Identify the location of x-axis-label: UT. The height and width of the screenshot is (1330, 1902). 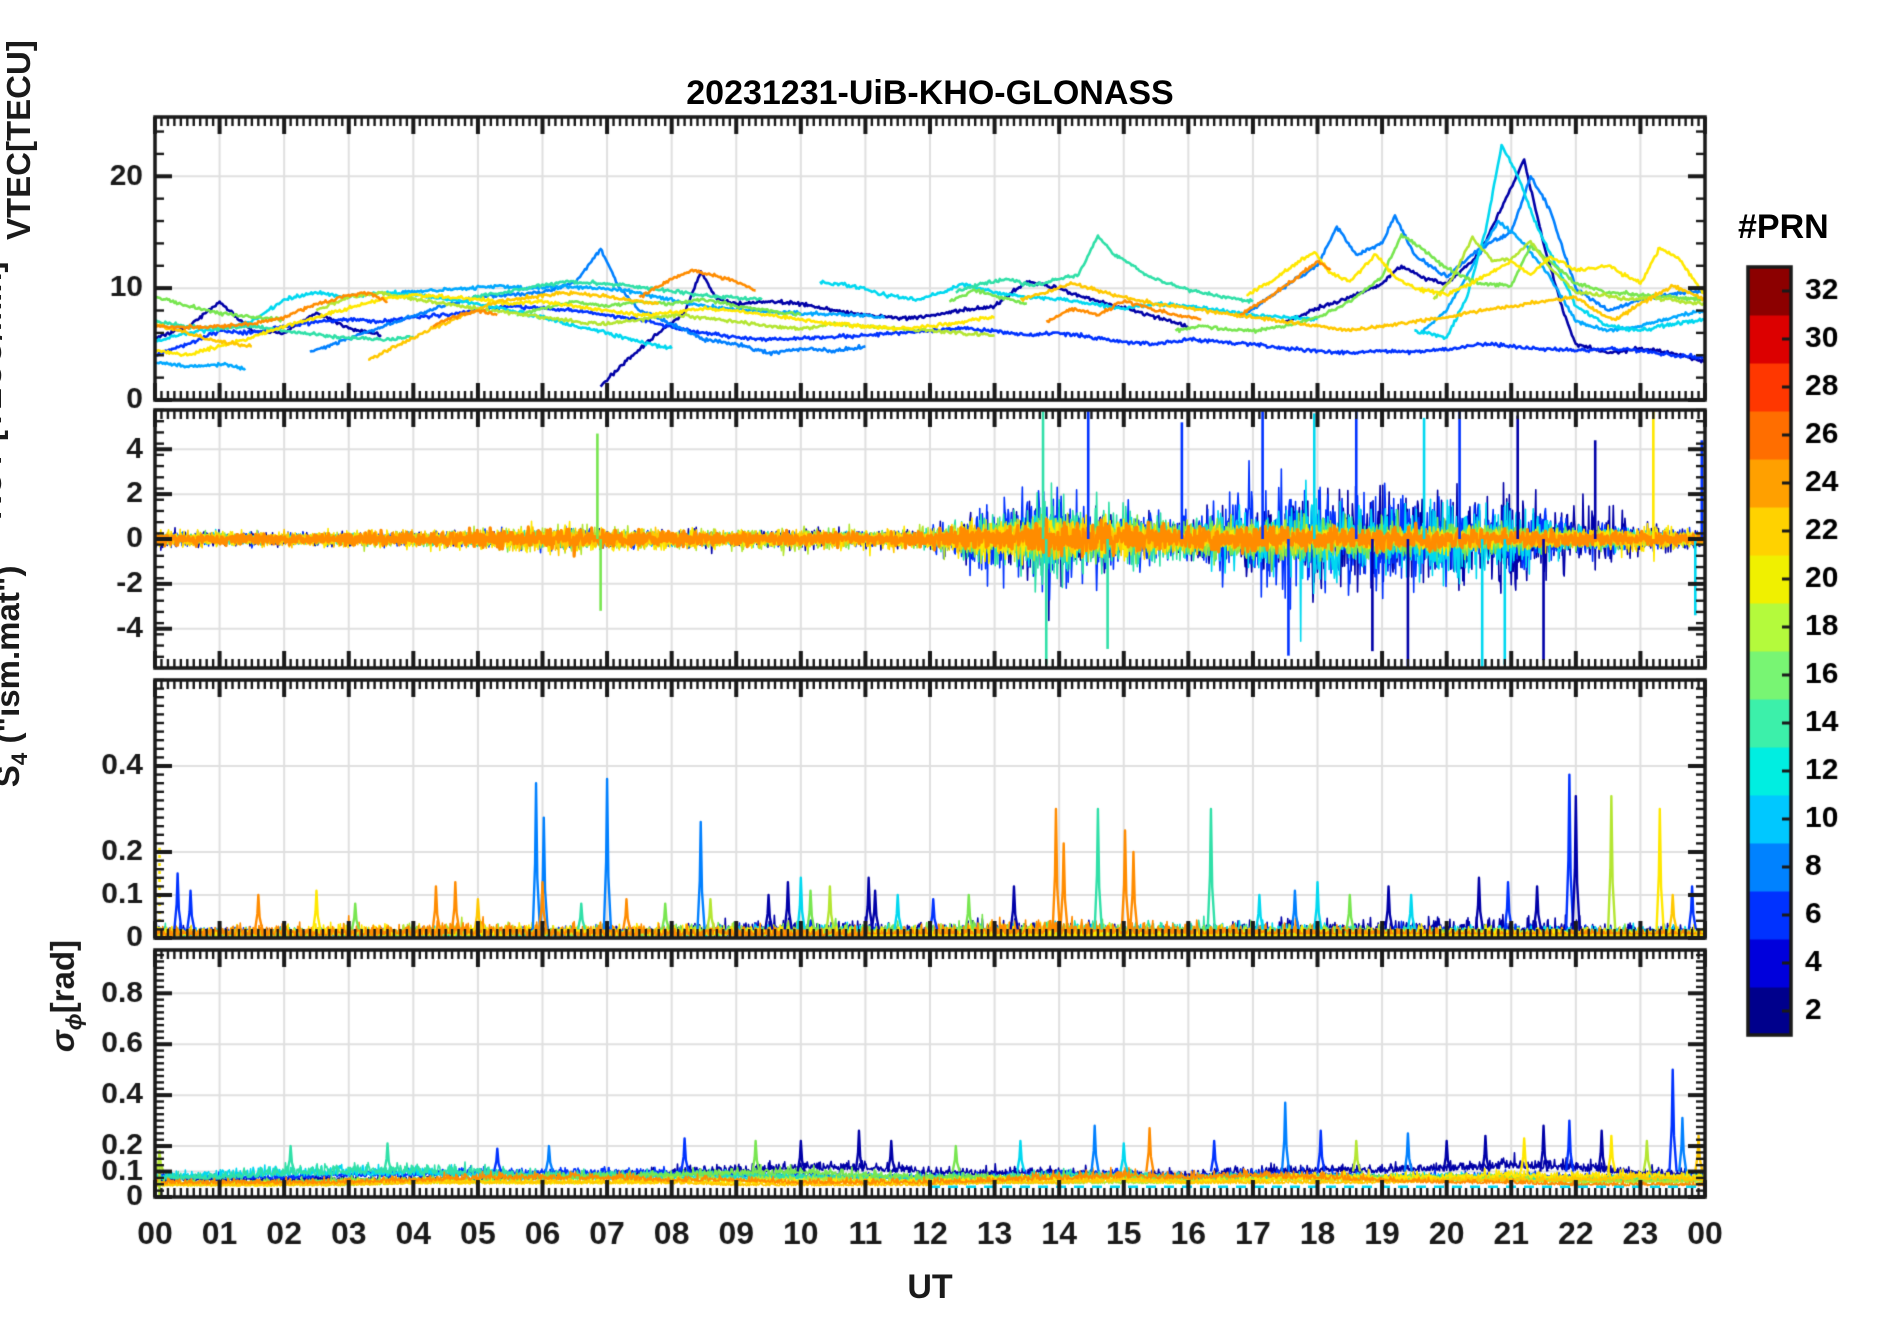
(930, 1287).